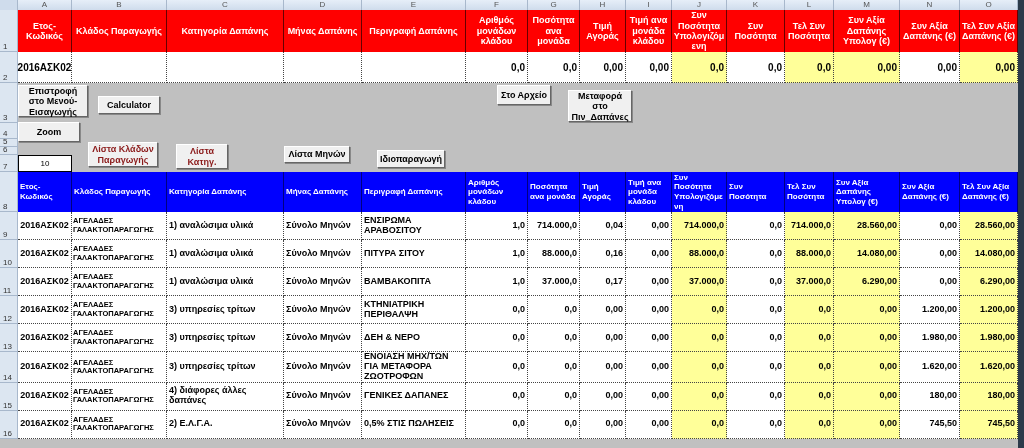  Describe the element at coordinates (603, 254) in the screenshot. I see `table-cell: 0,16` at that location.